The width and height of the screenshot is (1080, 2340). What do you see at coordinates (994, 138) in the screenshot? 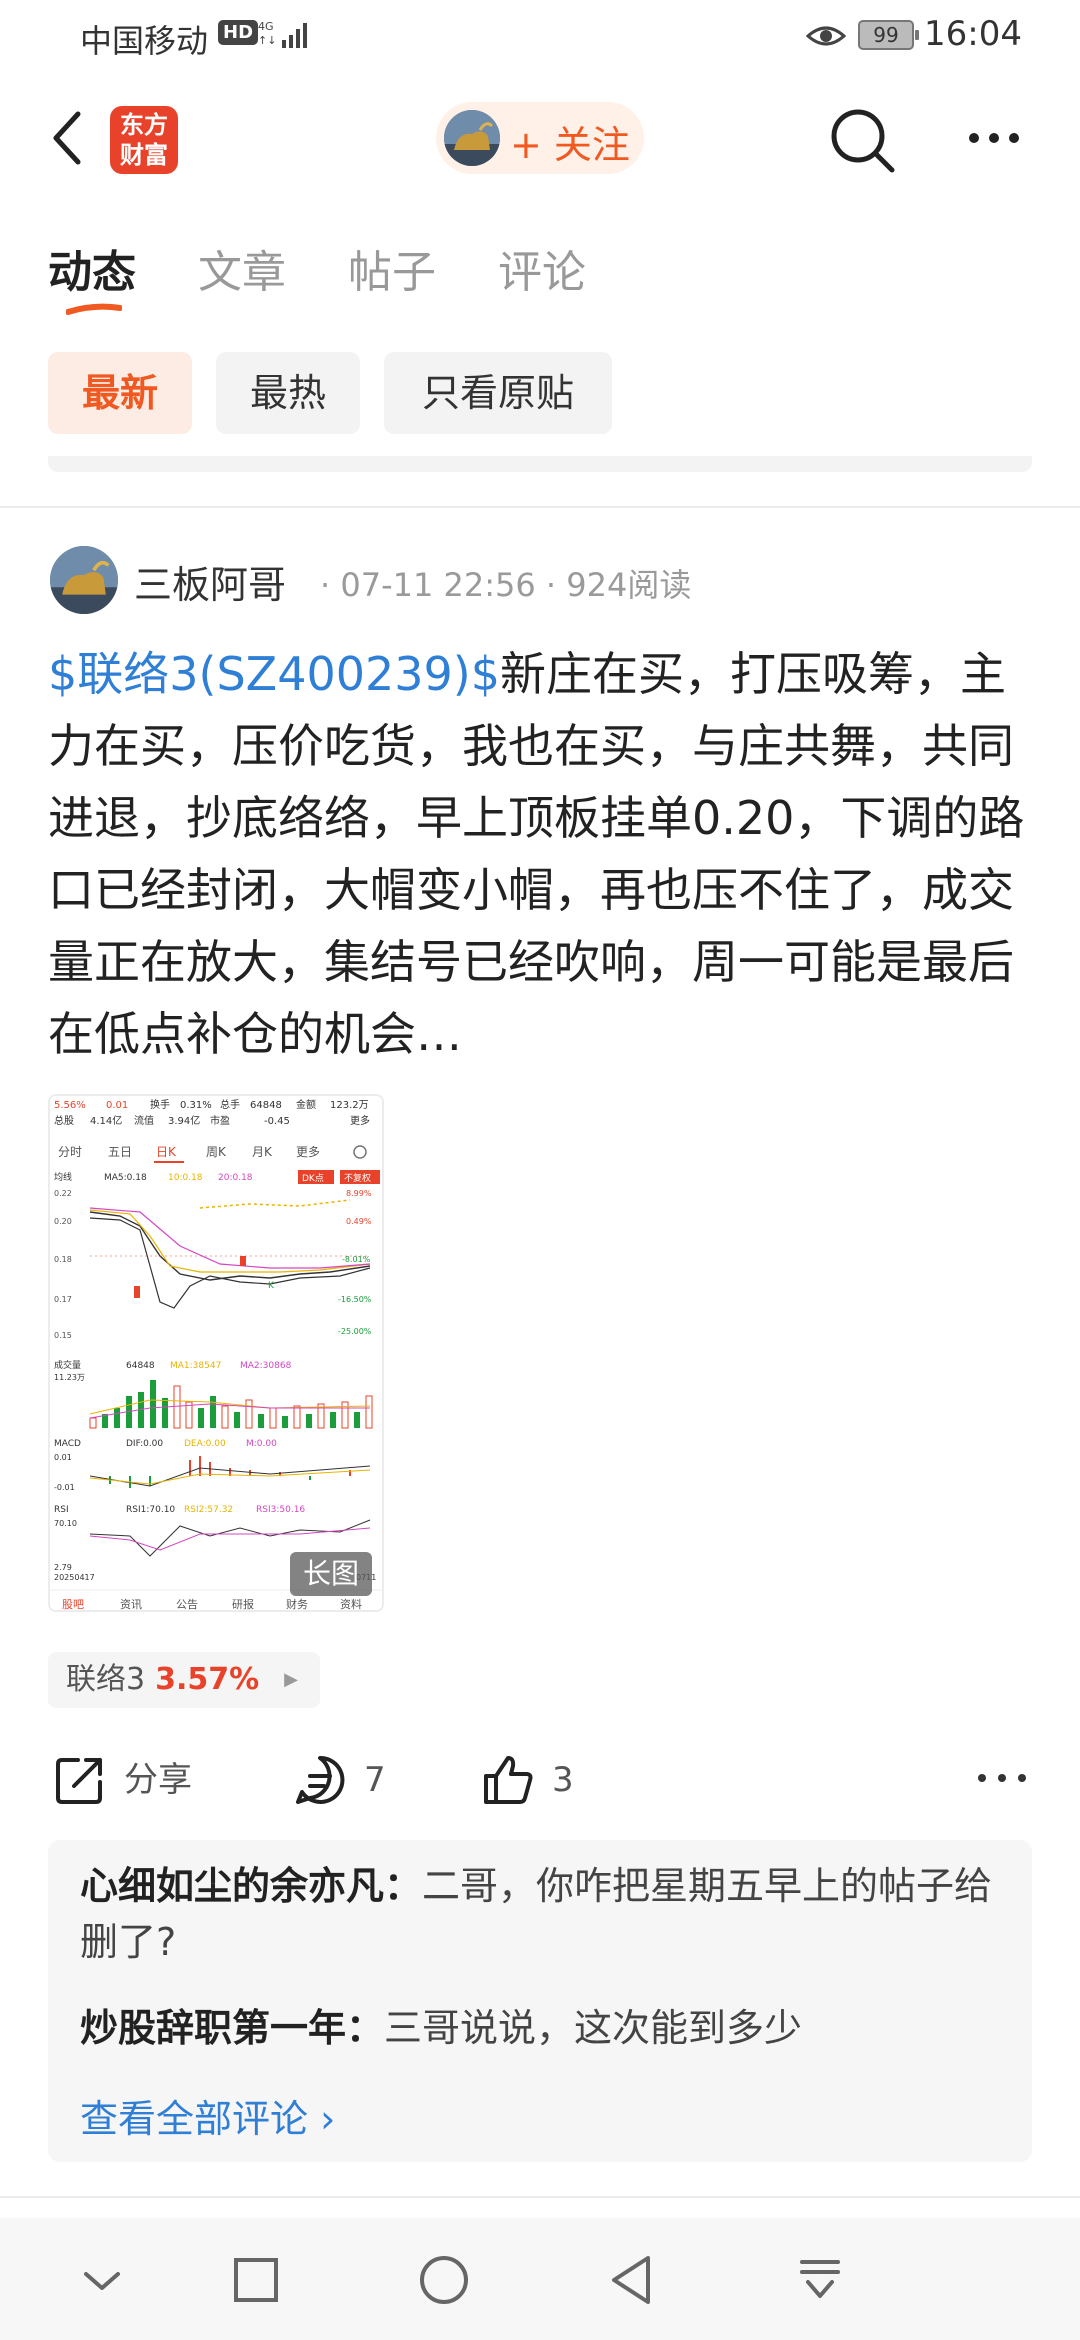
I see `more-options-icon` at bounding box center [994, 138].